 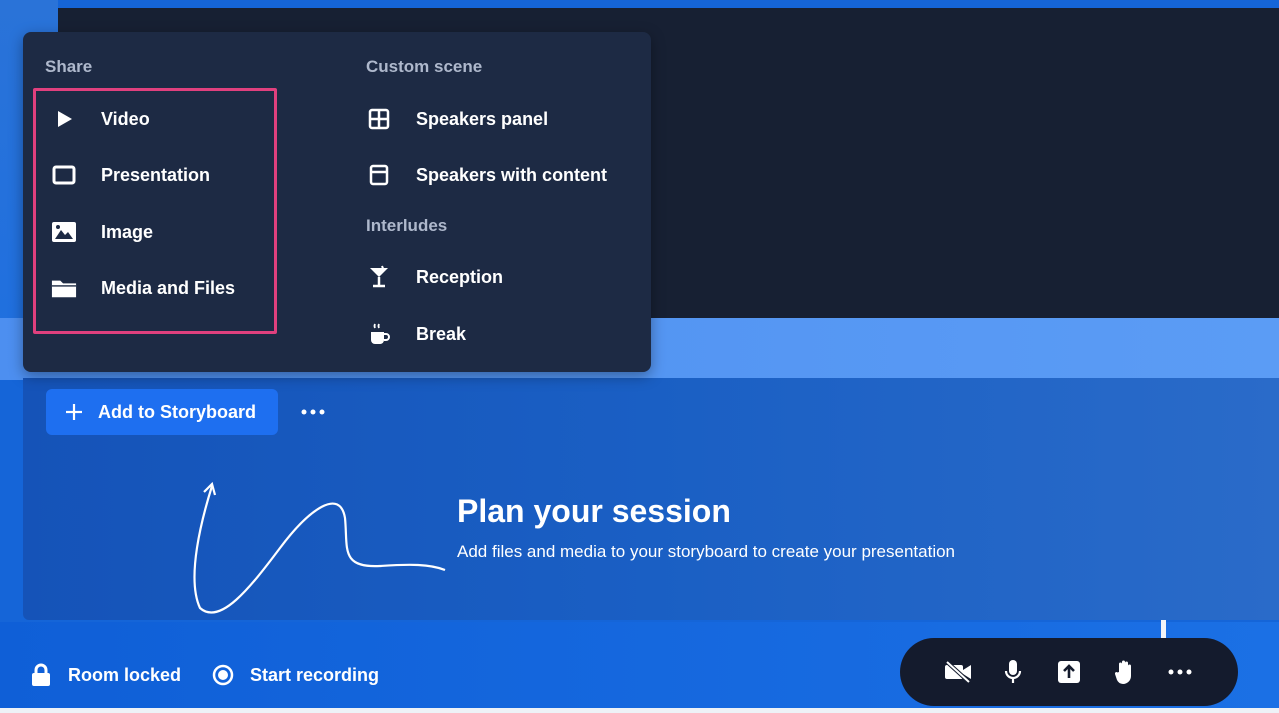 What do you see at coordinates (41, 675) in the screenshot?
I see `lock-icon` at bounding box center [41, 675].